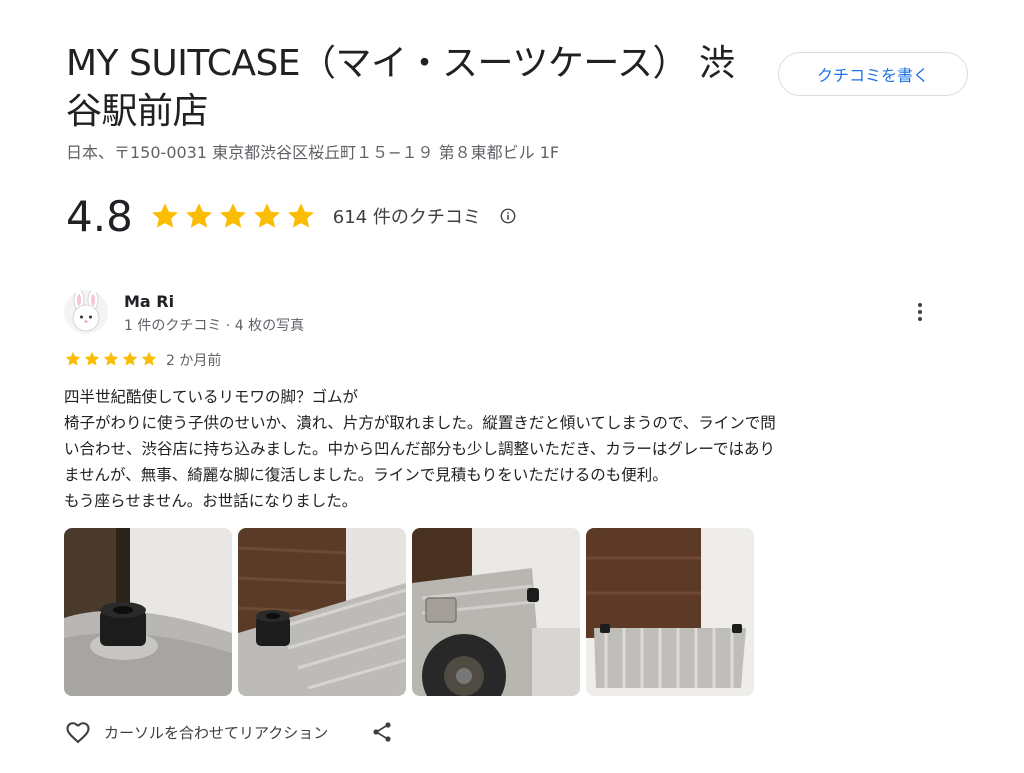  Describe the element at coordinates (211, 501) in the screenshot. I see `review-line: もう座らせません。お世話になりました。` at that location.